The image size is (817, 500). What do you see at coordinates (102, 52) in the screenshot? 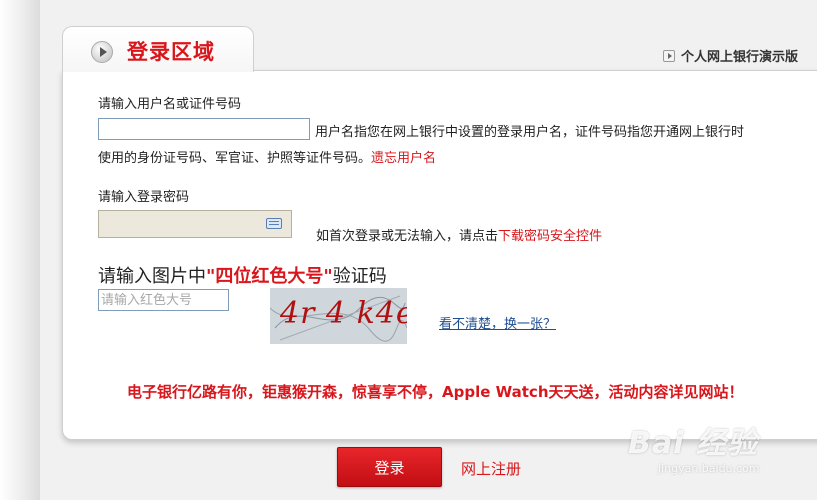
I see `play-arrow-icon` at bounding box center [102, 52].